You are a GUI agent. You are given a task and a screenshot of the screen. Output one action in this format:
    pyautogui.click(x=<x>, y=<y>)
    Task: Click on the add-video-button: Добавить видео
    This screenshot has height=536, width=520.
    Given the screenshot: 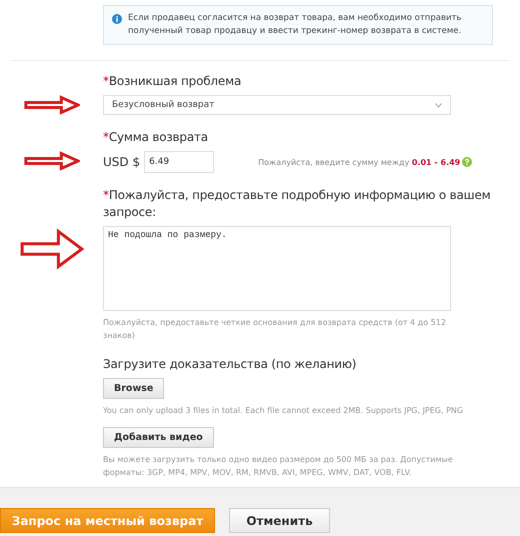 What is the action you would take?
    pyautogui.click(x=158, y=437)
    